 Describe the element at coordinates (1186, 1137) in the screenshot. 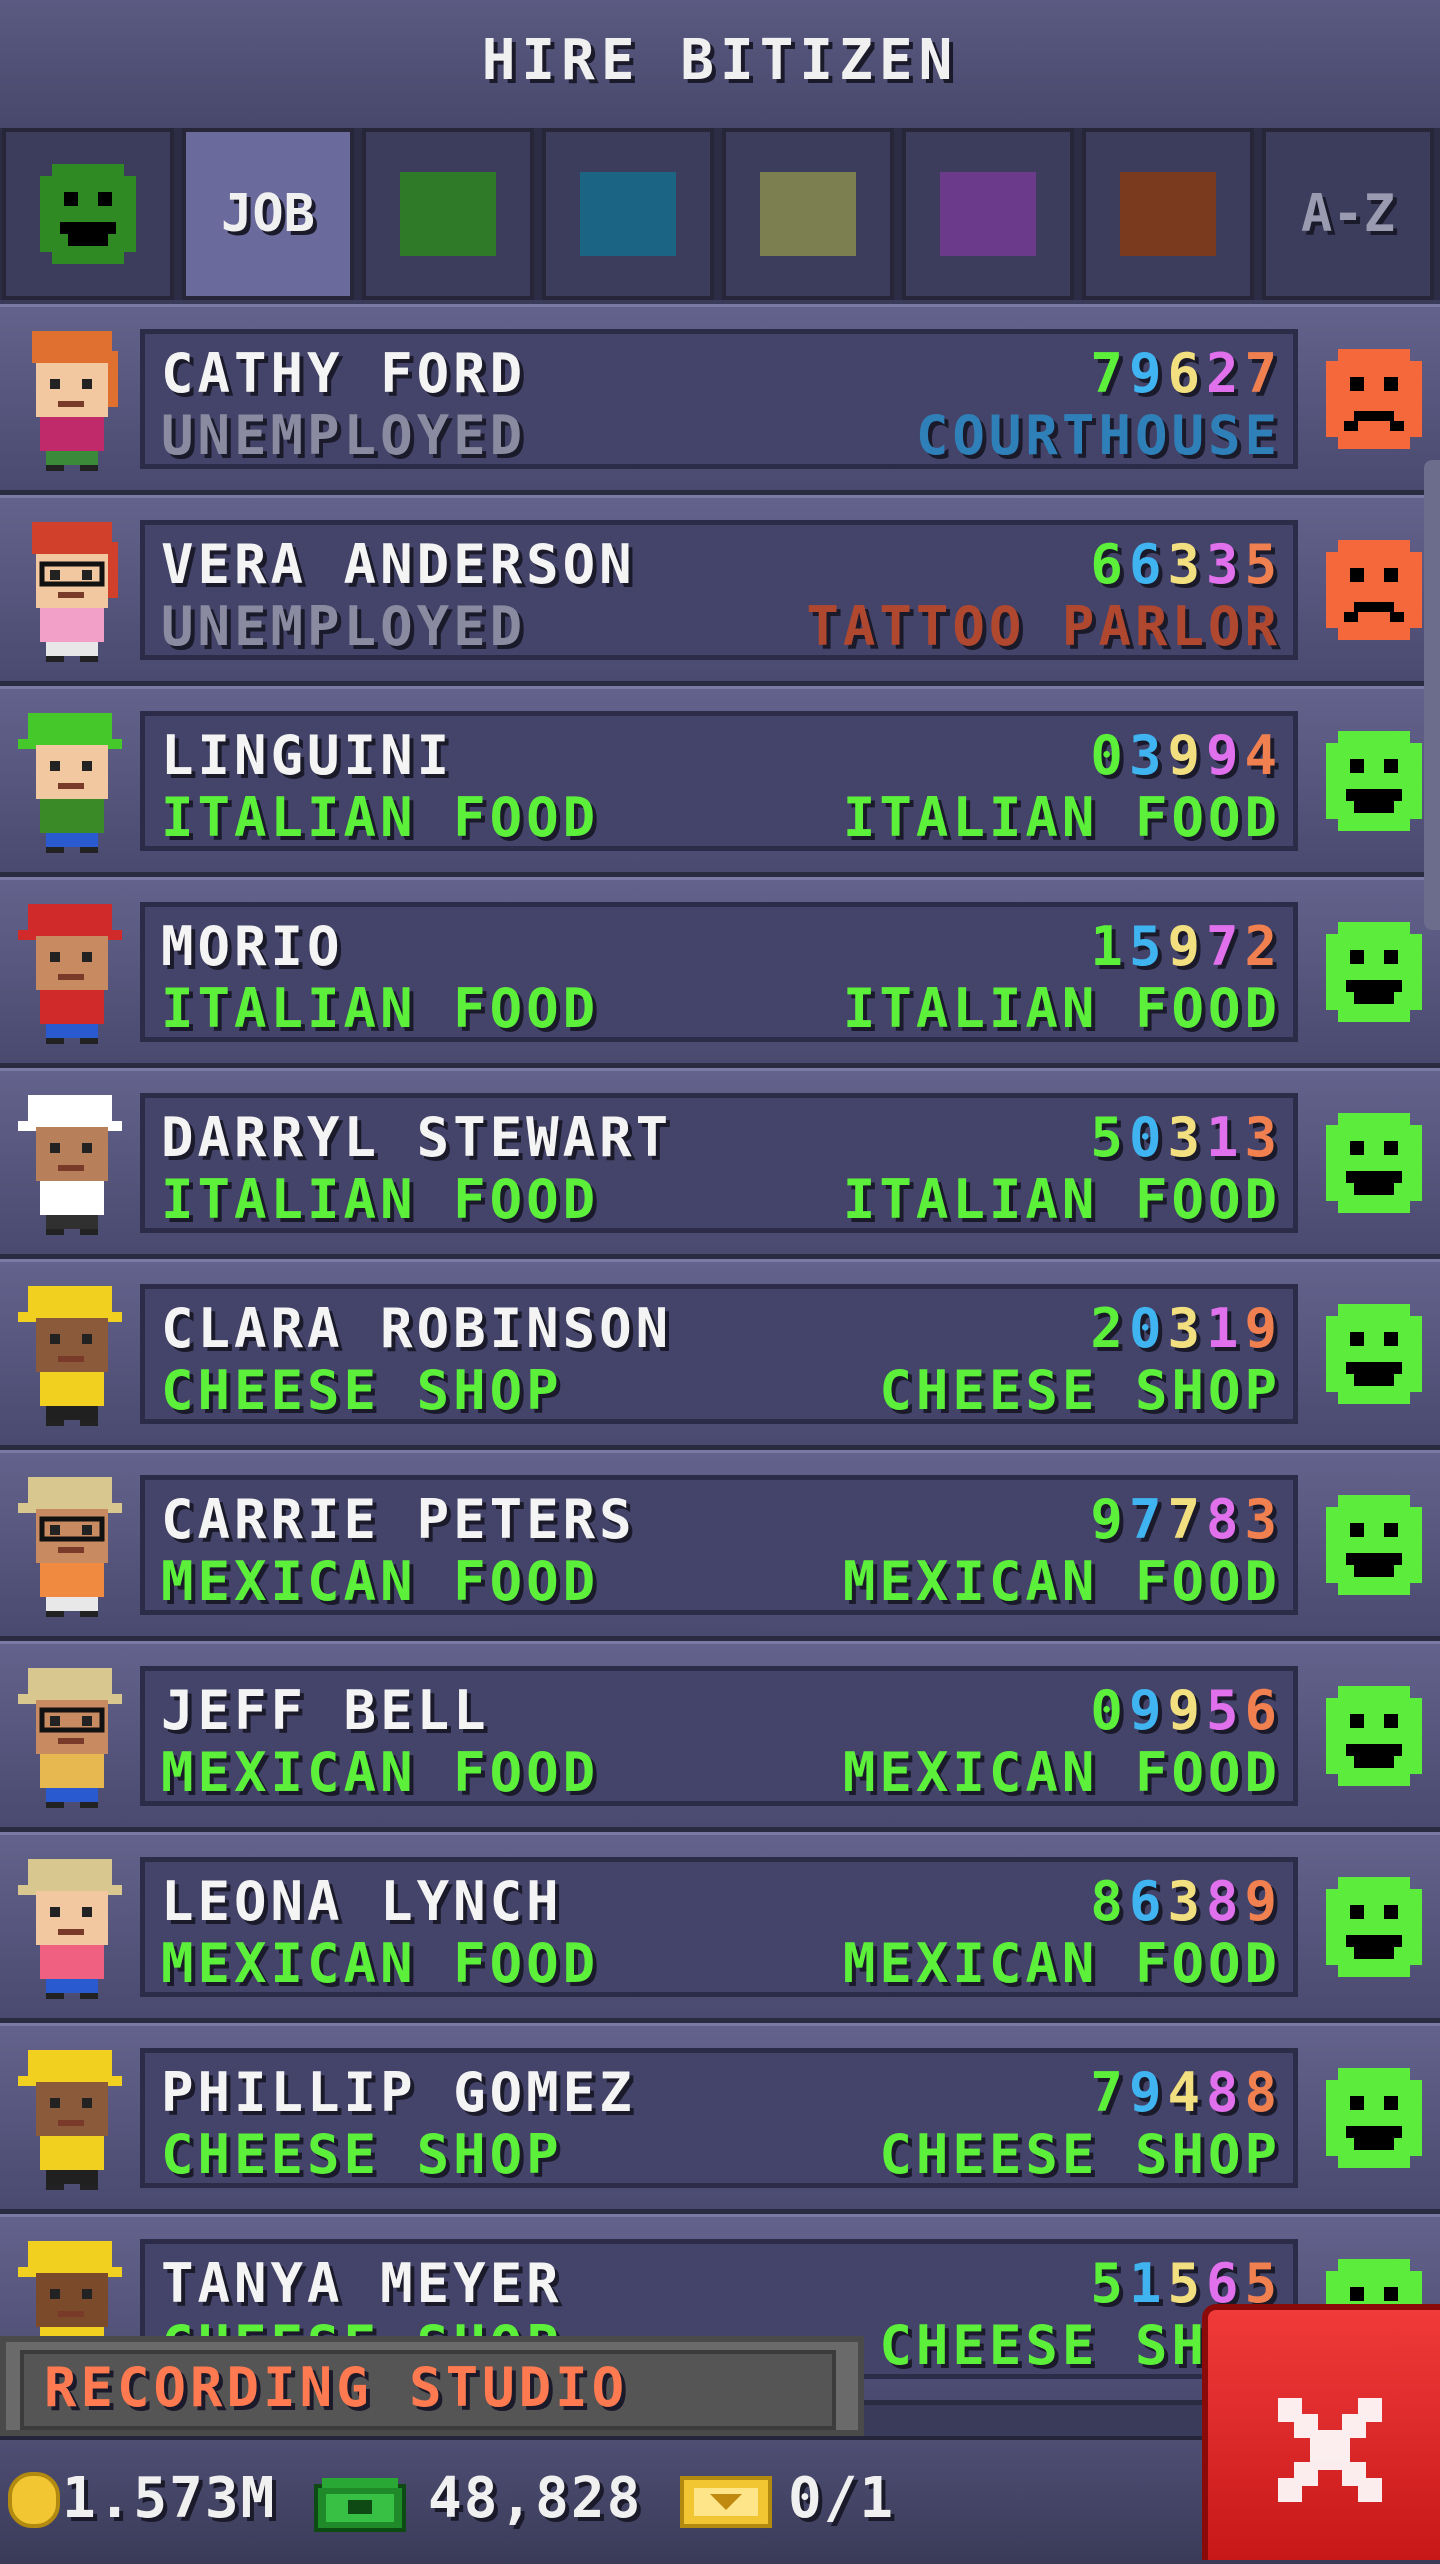

I see `skill-stats: 50313` at that location.